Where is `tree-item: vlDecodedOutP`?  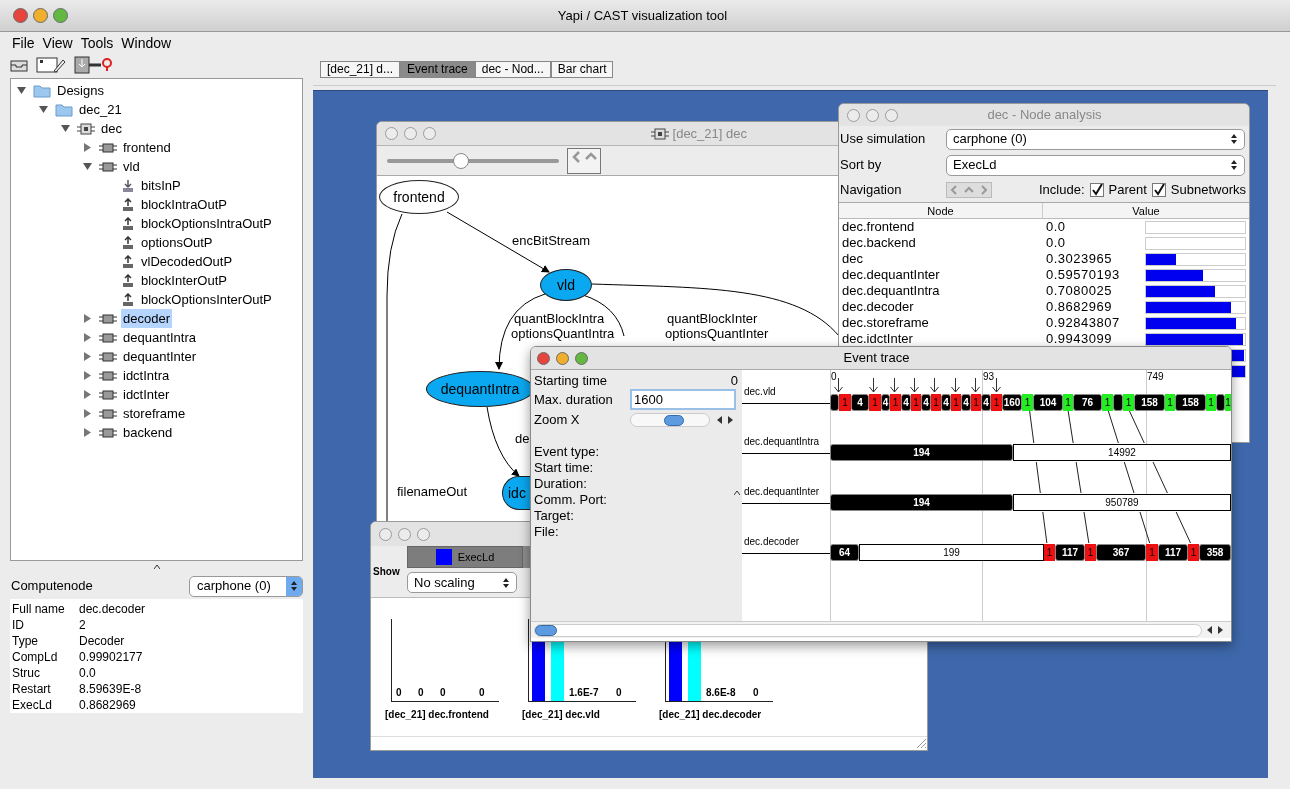 tree-item: vlDecodedOutP is located at coordinates (187, 261).